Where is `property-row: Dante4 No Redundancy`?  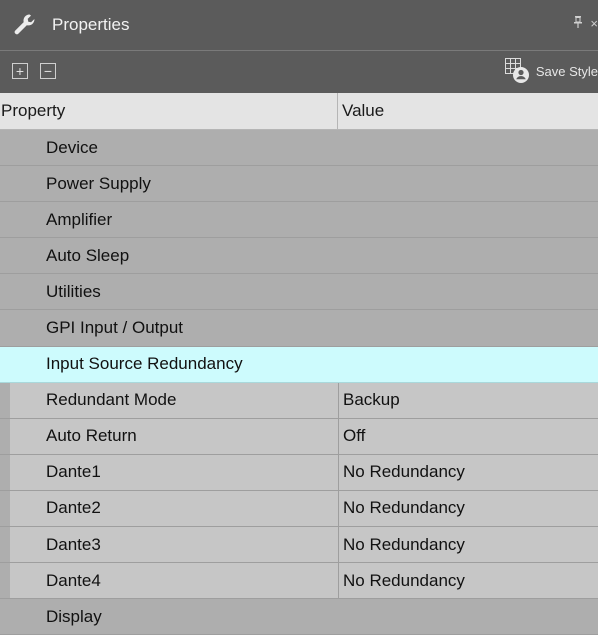
property-row: Dante4 No Redundancy is located at coordinates (299, 581).